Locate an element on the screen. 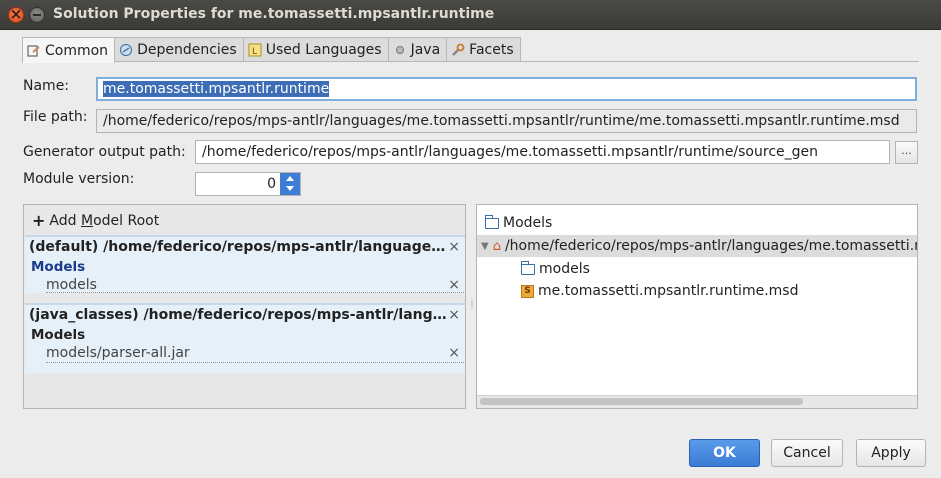 The width and height of the screenshot is (941, 478). name-field-value: me.tomassetti.mpsantlr.runtime is located at coordinates (216, 89).